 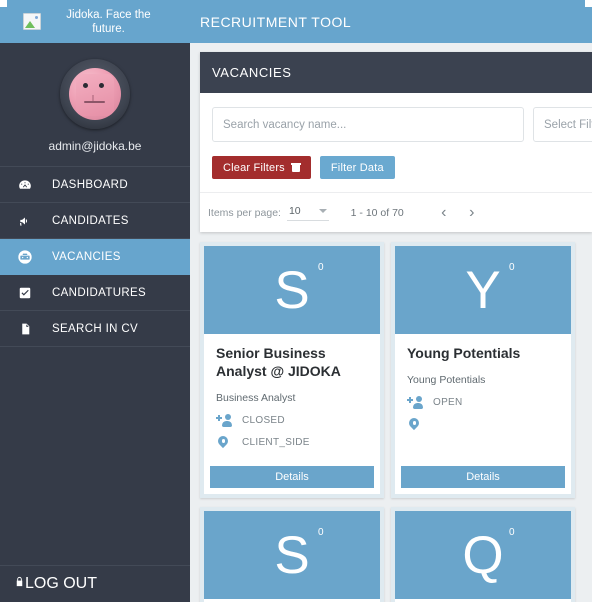 I want to click on card-thumbnail: Q 0, so click(x=483, y=555).